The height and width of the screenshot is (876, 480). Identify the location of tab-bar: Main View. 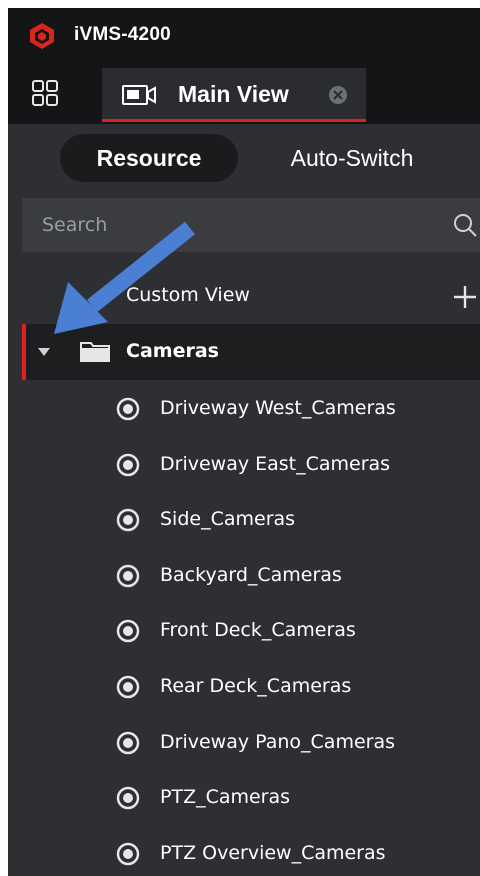
(244, 93).